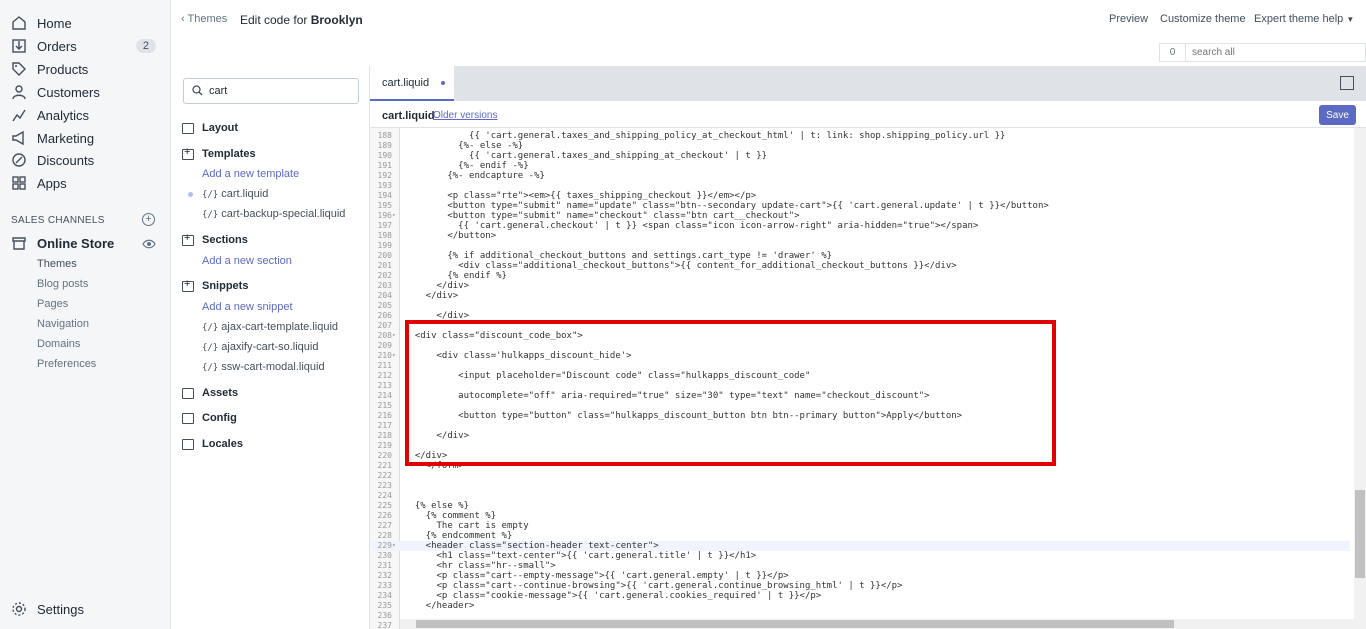 The width and height of the screenshot is (1366, 629). What do you see at coordinates (85, 609) in the screenshot?
I see `nav-item-settings: Settings` at bounding box center [85, 609].